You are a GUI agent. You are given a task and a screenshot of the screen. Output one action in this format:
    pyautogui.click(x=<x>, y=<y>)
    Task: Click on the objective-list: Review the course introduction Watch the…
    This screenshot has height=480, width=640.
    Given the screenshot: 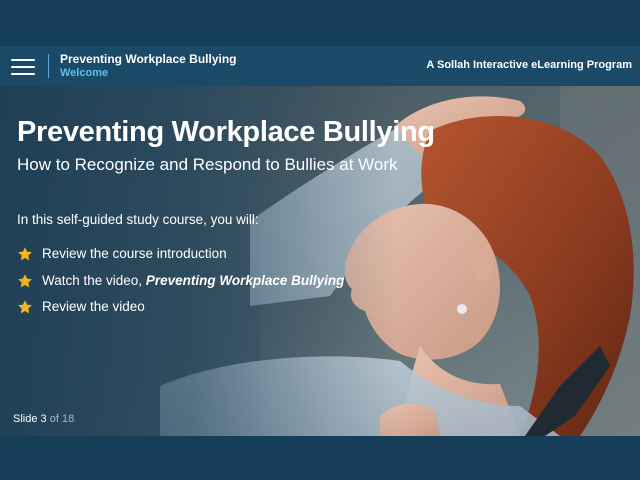 What is the action you would take?
    pyautogui.click(x=180, y=284)
    